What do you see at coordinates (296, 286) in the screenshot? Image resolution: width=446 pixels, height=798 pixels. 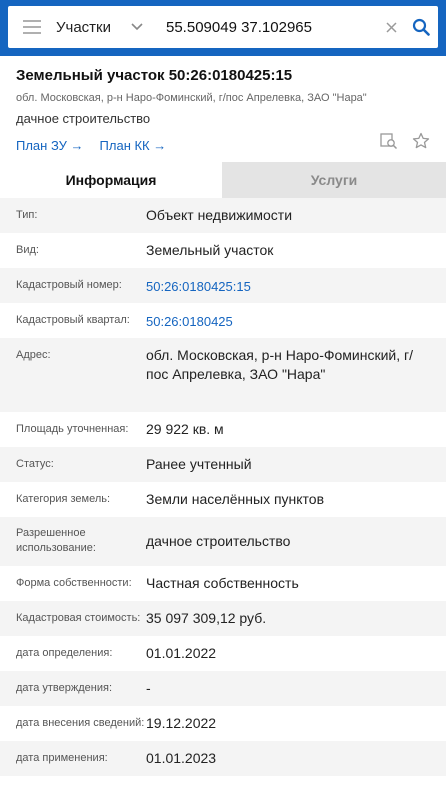 I see `cadastral-number-link: 50:26:0180425:15` at bounding box center [296, 286].